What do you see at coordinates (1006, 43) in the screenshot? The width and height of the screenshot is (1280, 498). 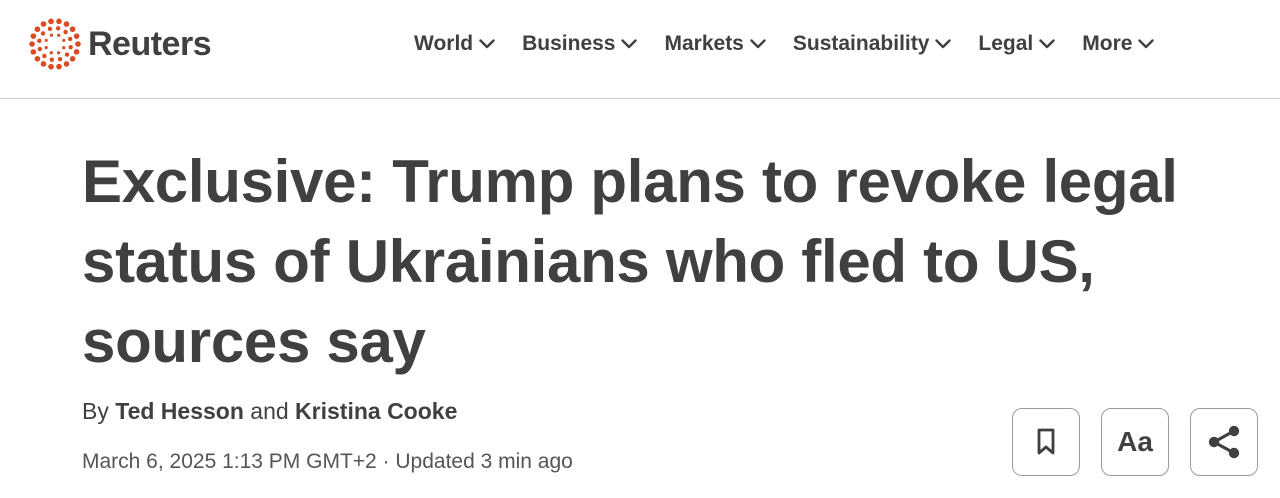 I see `nav-item-label: Legal` at bounding box center [1006, 43].